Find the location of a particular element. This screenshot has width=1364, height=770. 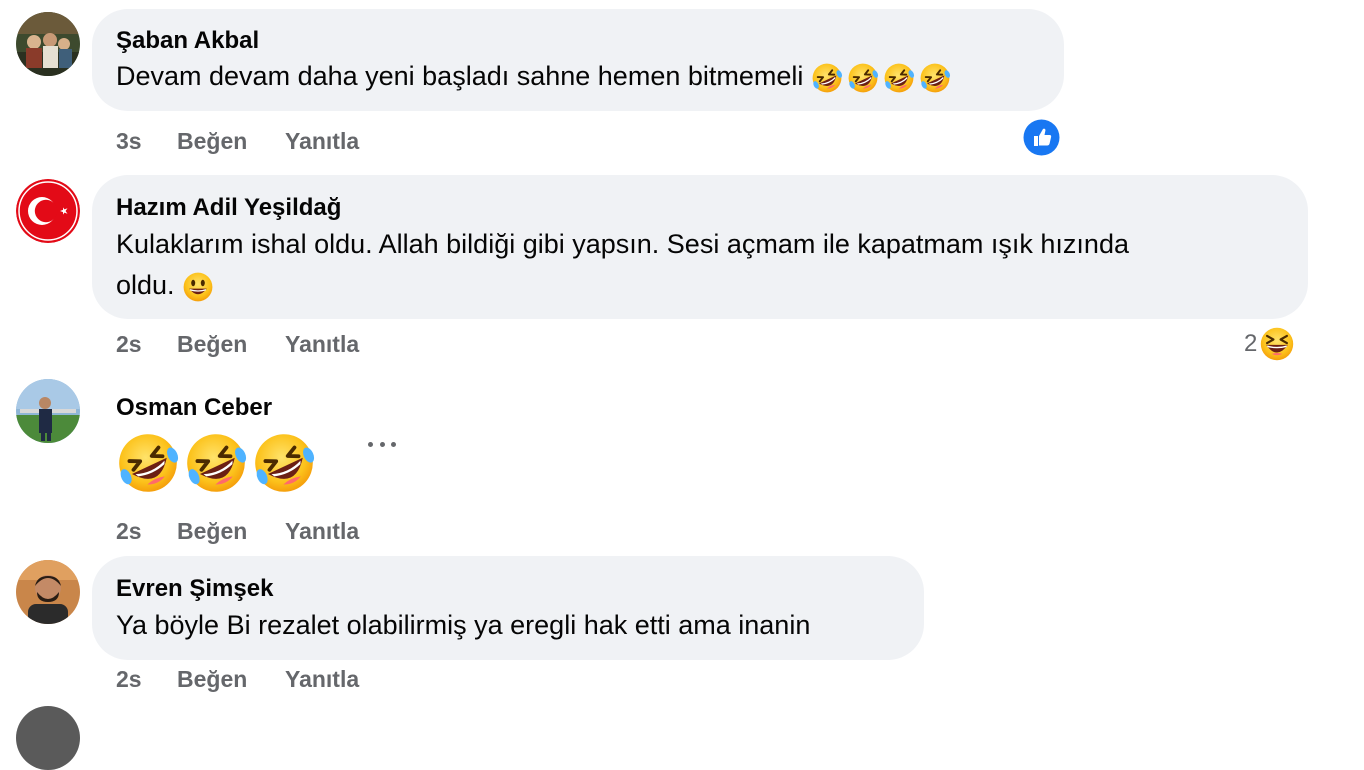

grinning-face-emoji is located at coordinates (198, 287).